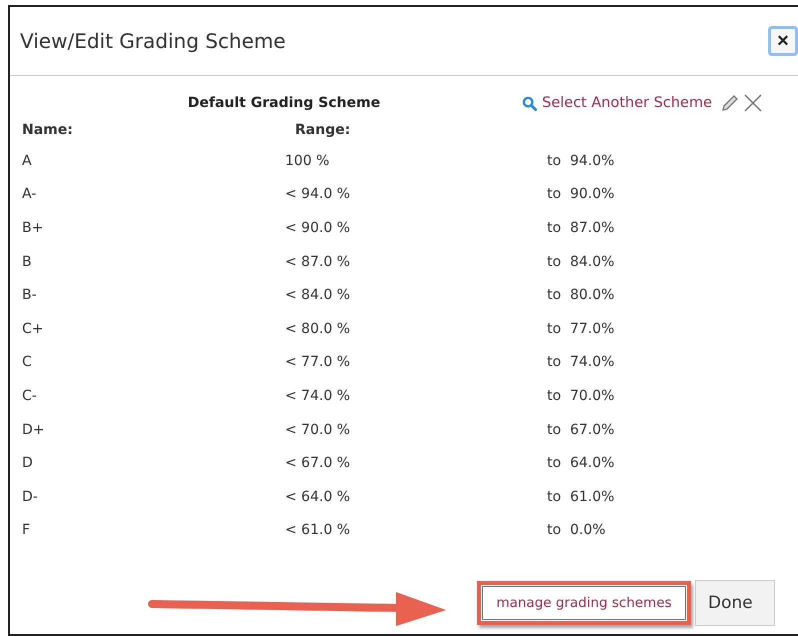  I want to click on range-lower: to 74.0%, so click(581, 362).